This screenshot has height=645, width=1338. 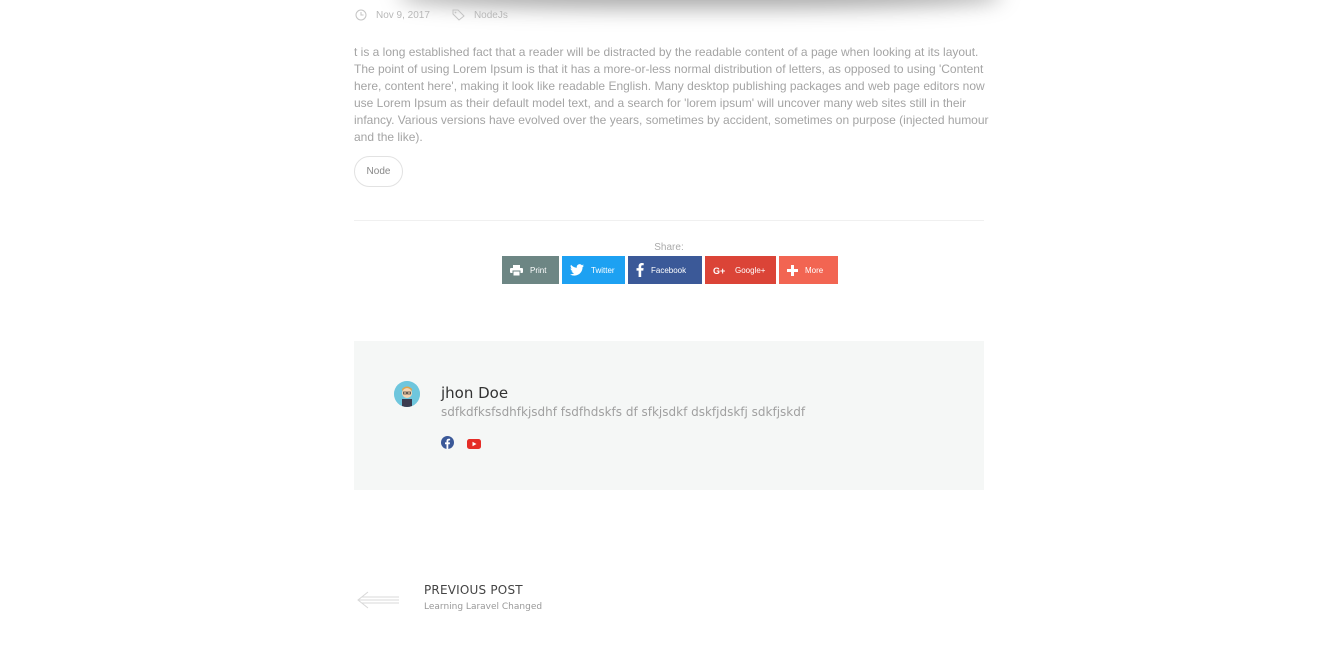 I want to click on post-meta: Nov 9, 2017 NodeJs, so click(x=439, y=15).